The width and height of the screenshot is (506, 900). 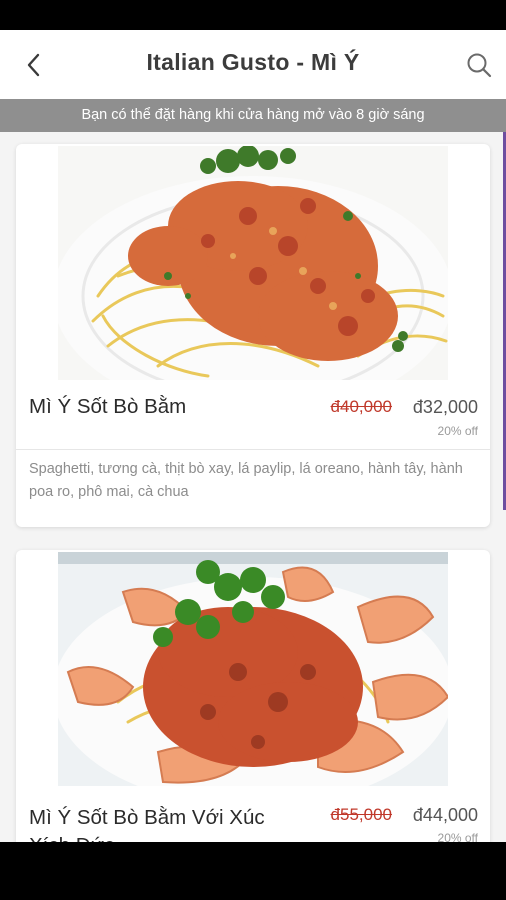 I want to click on chevron-left-icon, so click(x=33, y=65).